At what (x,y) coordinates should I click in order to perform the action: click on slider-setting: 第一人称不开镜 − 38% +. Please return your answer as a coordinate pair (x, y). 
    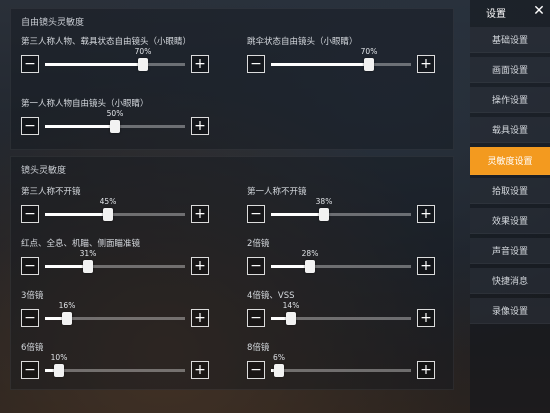
    Looking at the image, I should click on (347, 209).